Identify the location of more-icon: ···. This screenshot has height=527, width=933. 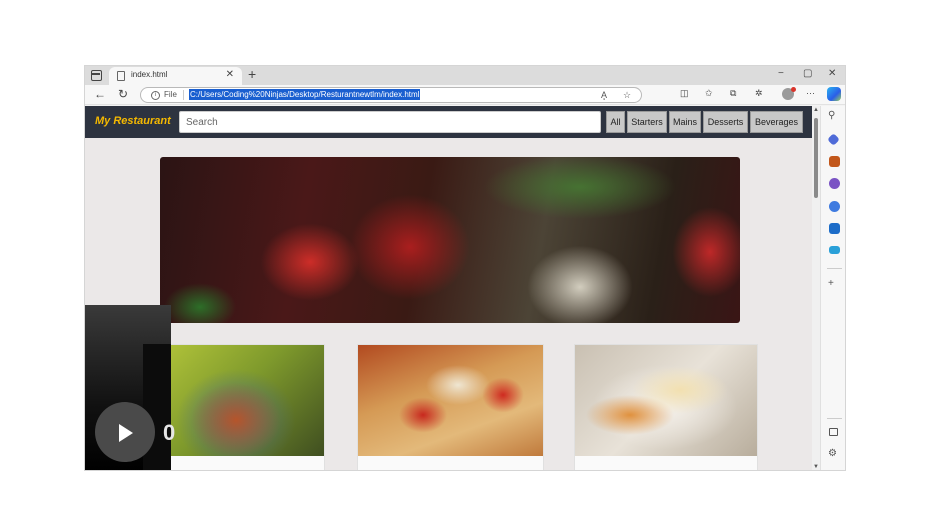
(810, 93).